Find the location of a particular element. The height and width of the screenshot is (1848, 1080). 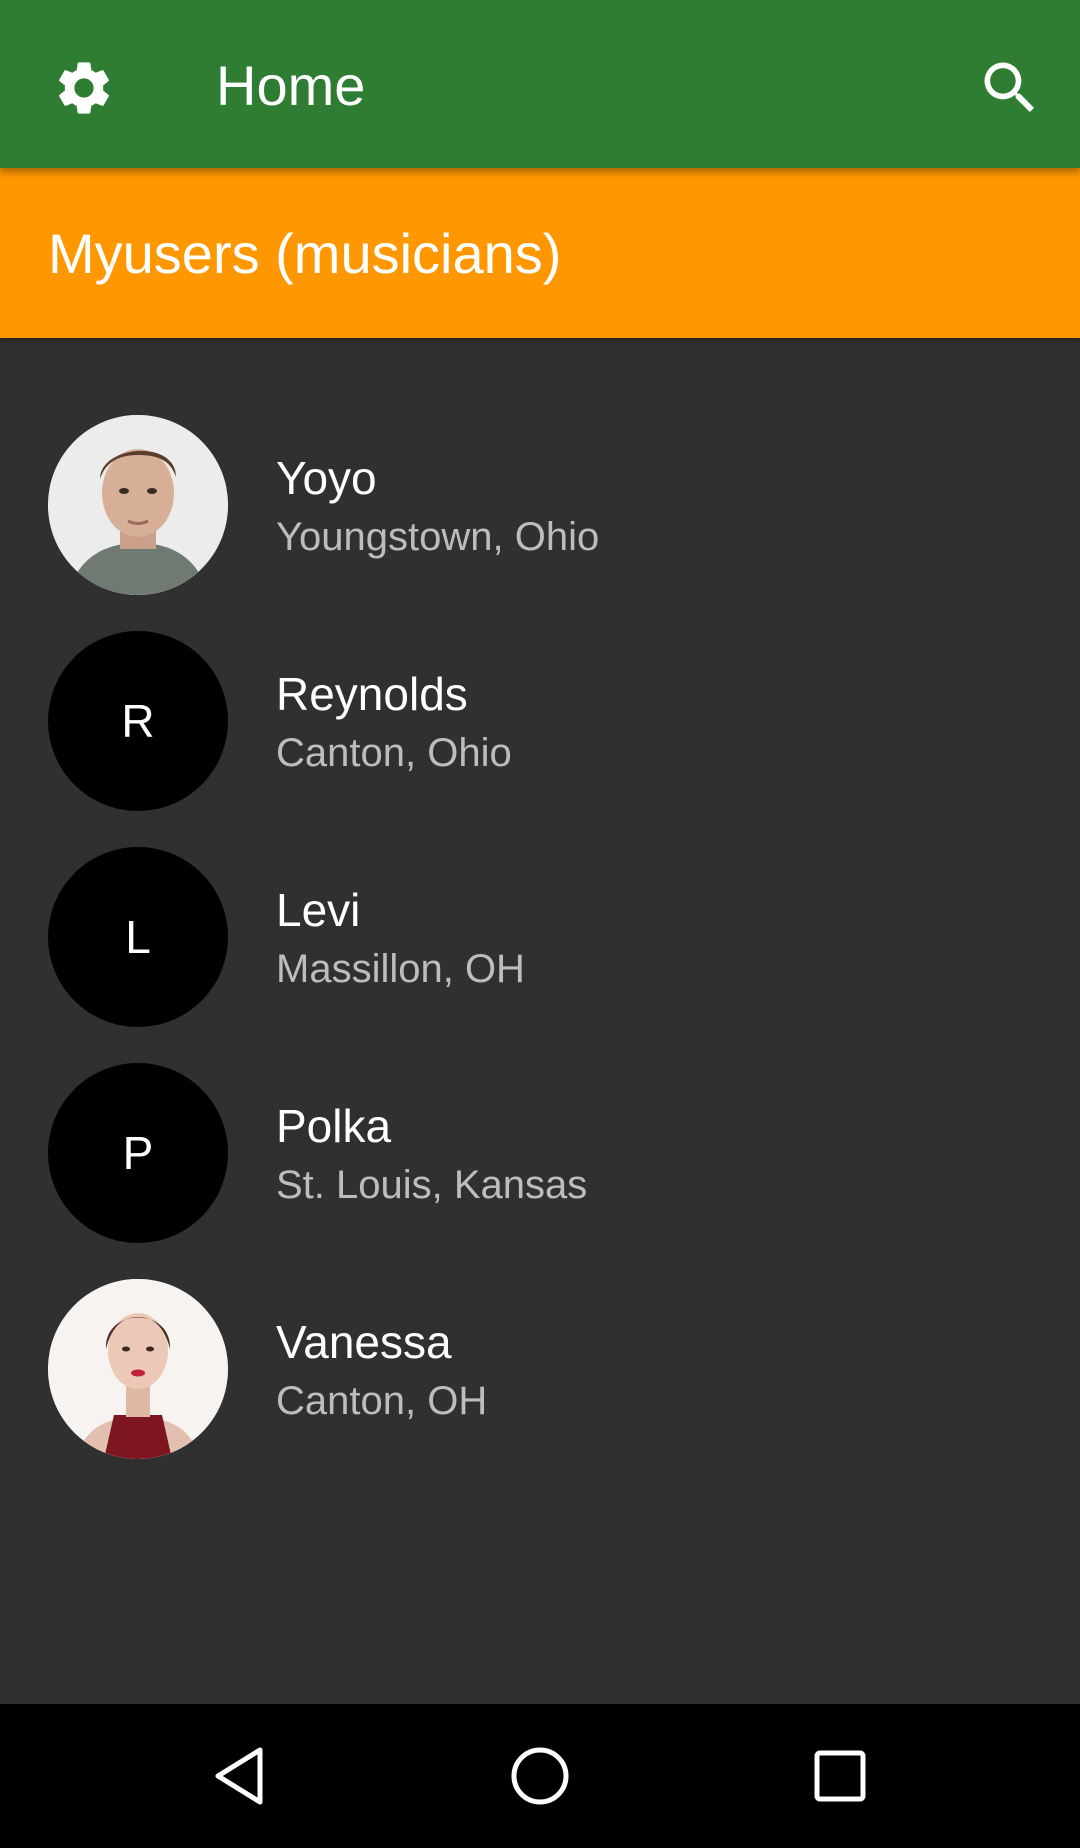

list-item: P Polka St. Louis, Kansas is located at coordinates (540, 1148).